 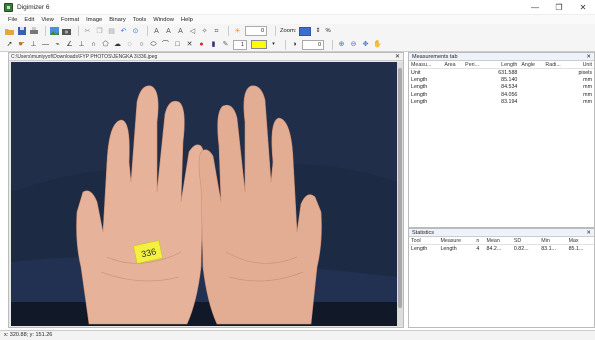 I want to click on table-row: Length 84.534 mm, so click(x=501, y=88).